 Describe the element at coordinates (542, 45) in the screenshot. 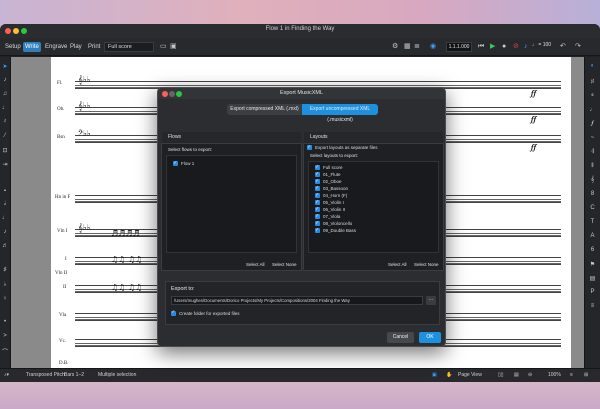

I see `tempo-readout: ♩ = 100` at that location.